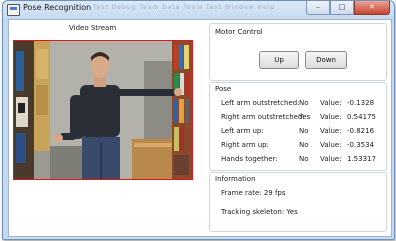  I want to click on motor-control-group: Motor Control Up Down, so click(298, 52).